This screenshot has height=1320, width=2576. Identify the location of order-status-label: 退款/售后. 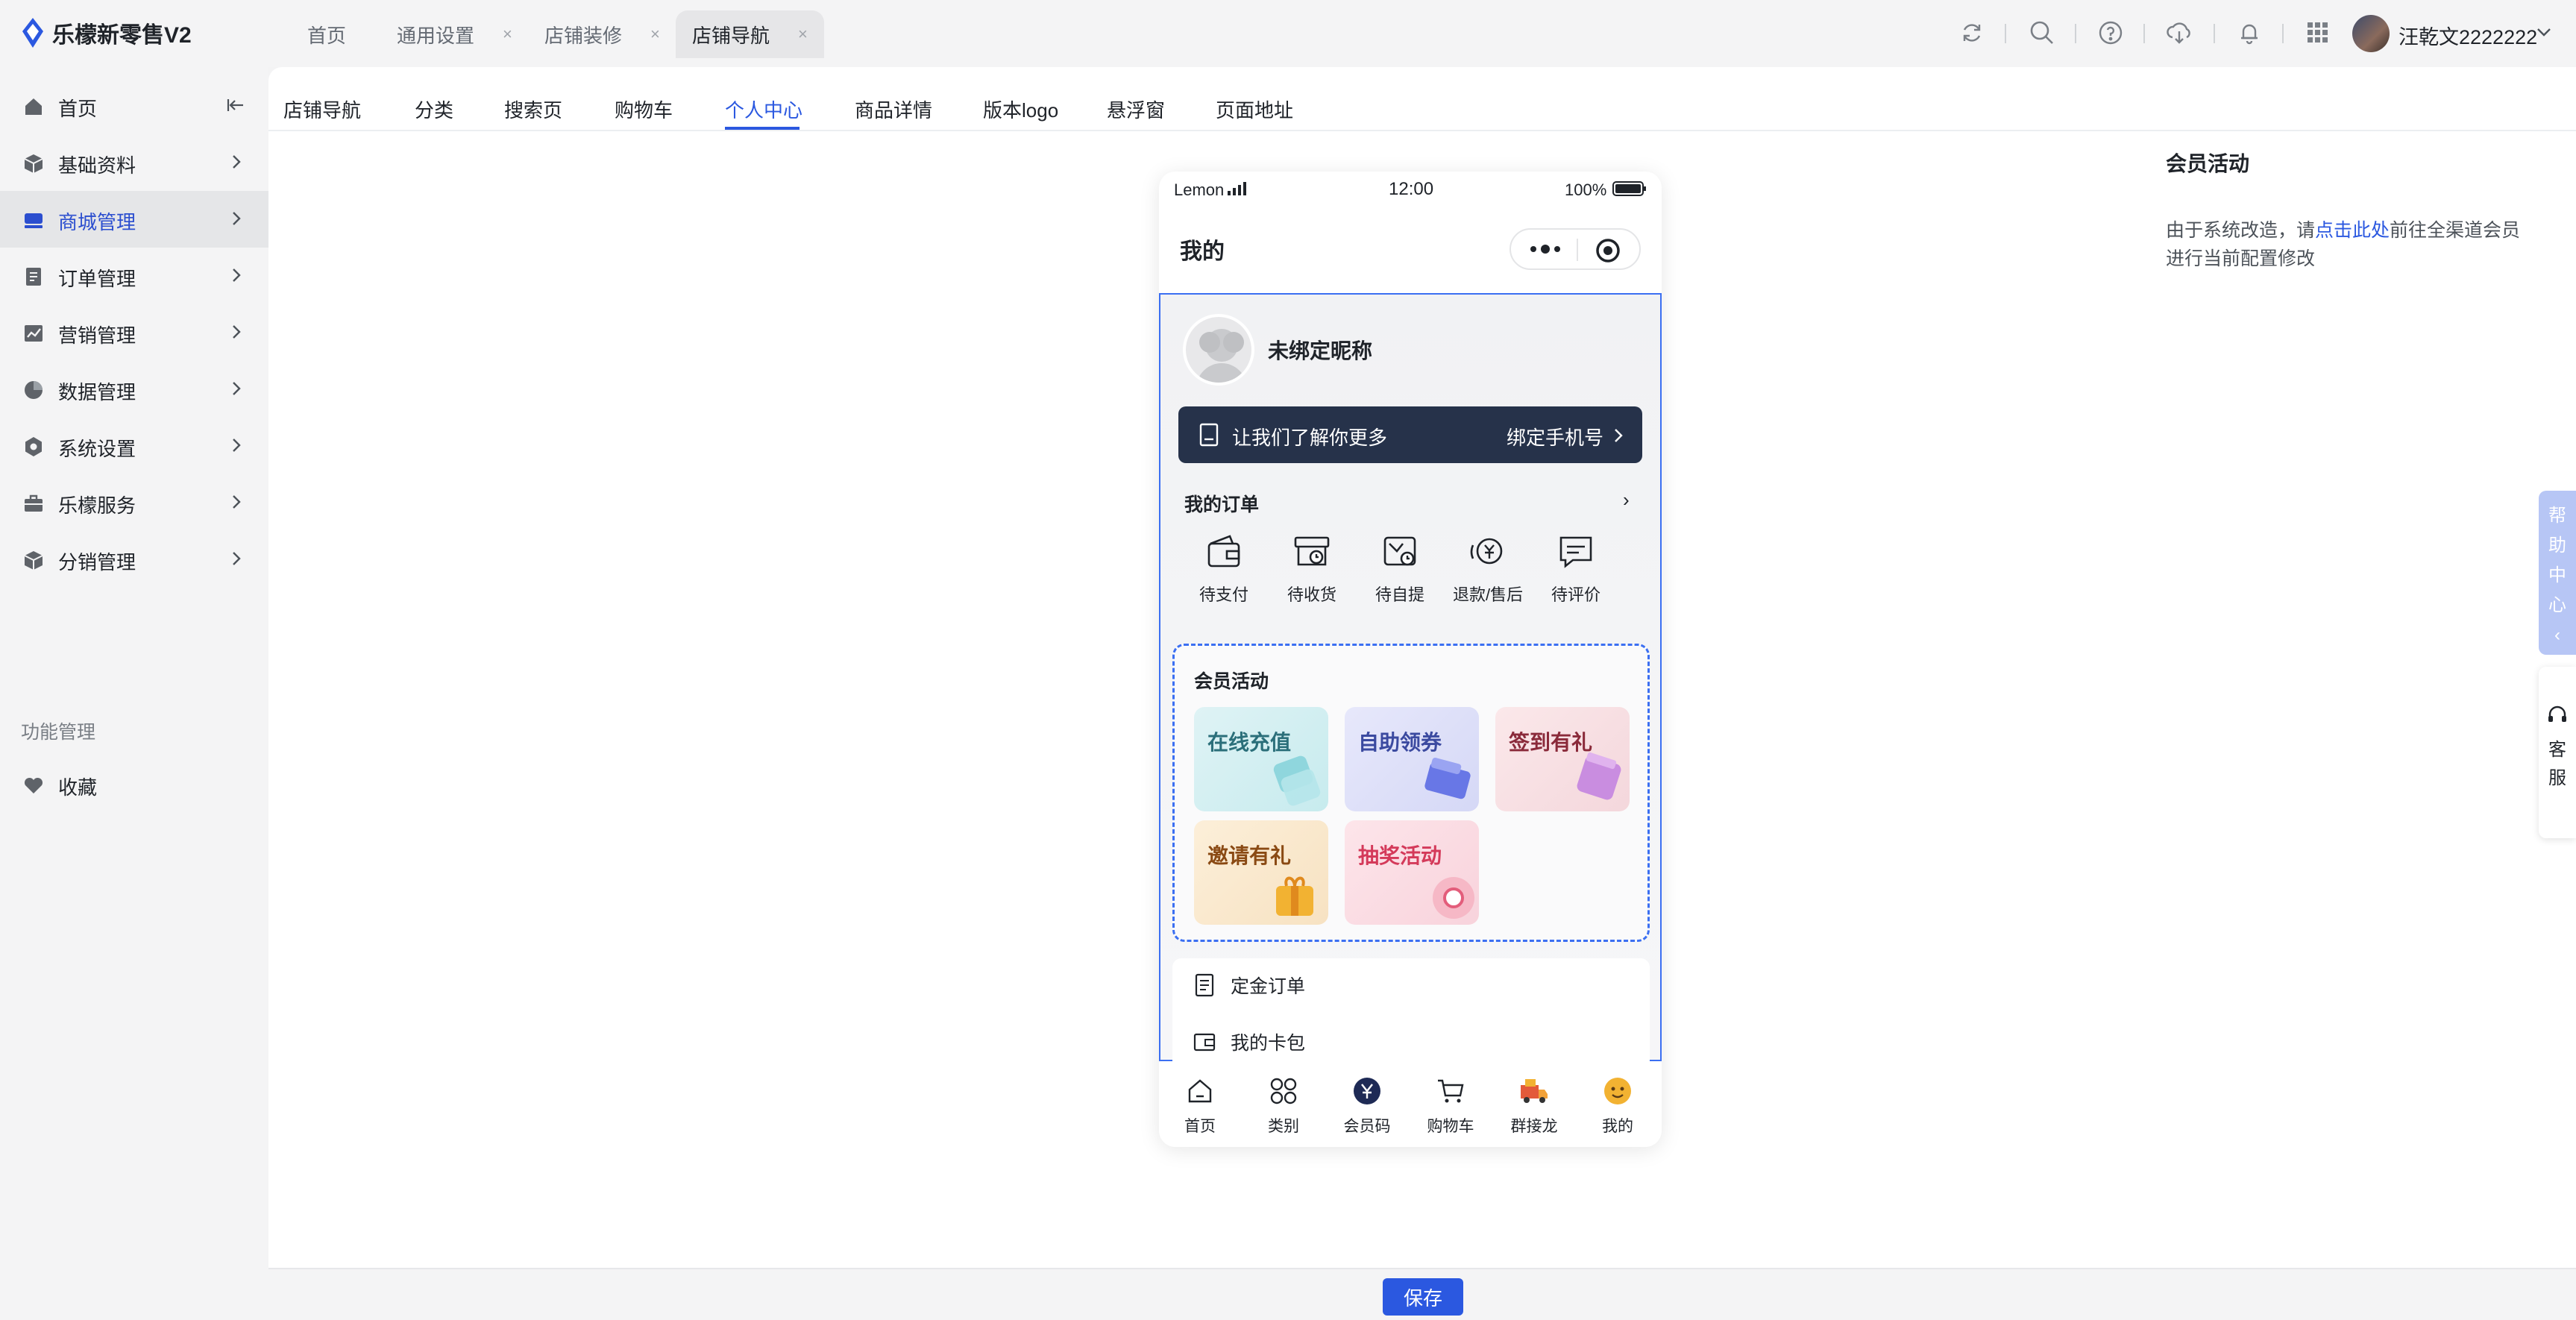
(1488, 594).